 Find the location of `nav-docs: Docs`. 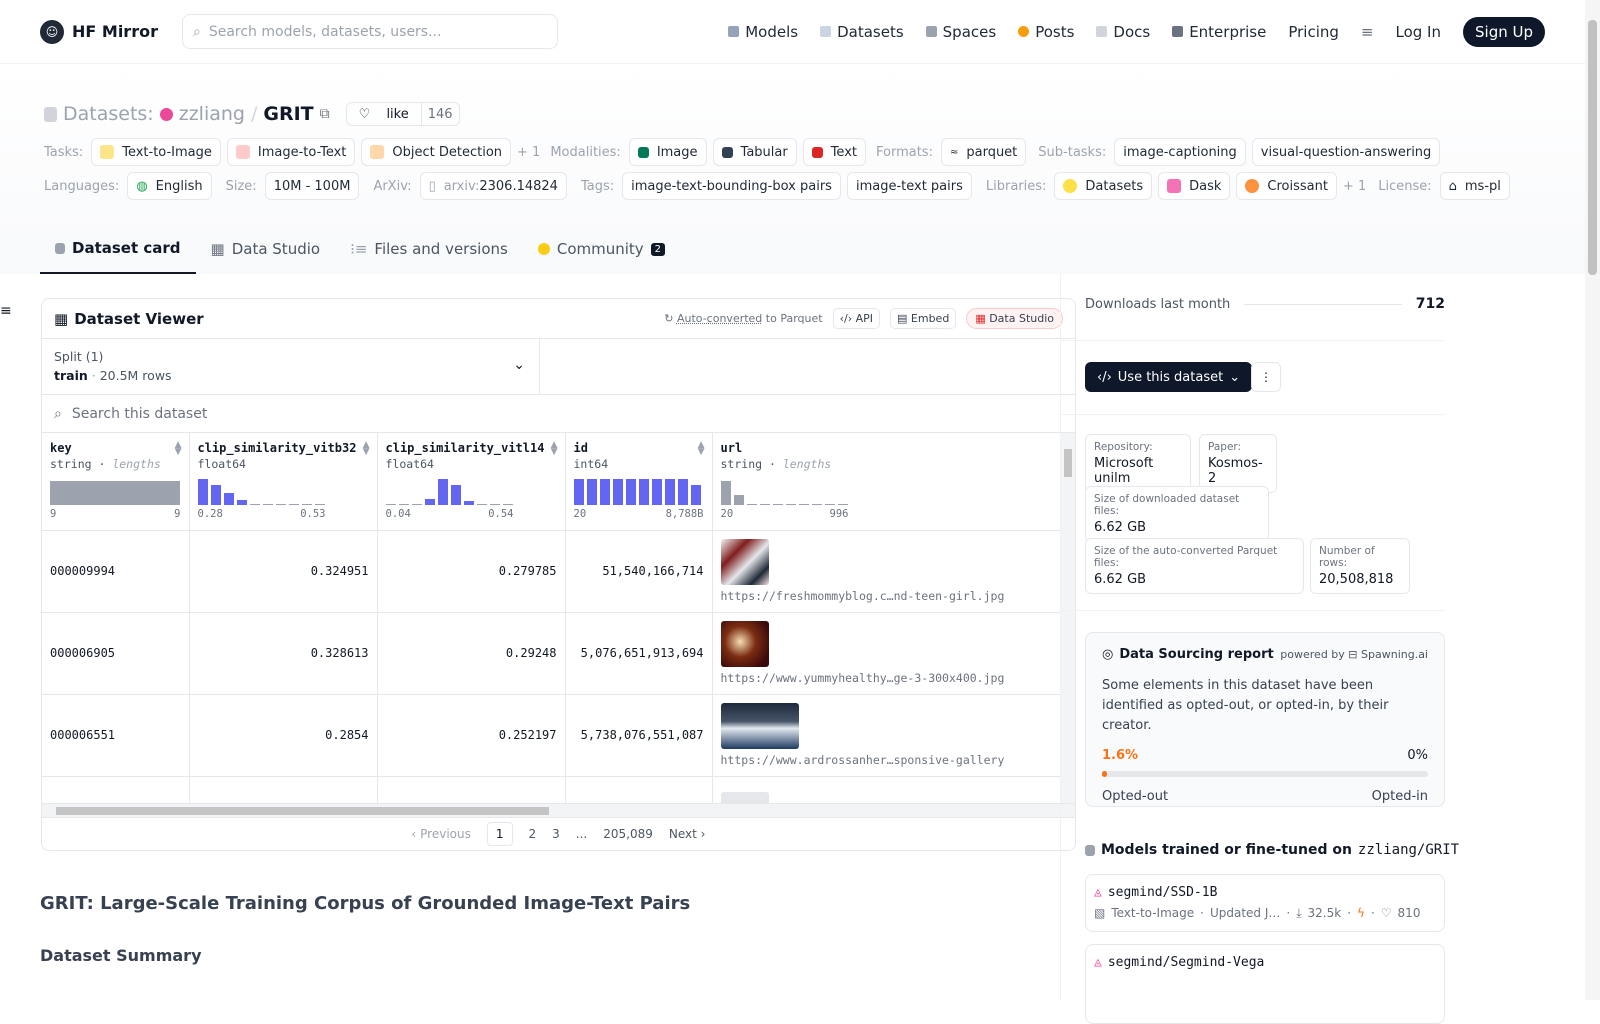

nav-docs: Docs is located at coordinates (1123, 32).